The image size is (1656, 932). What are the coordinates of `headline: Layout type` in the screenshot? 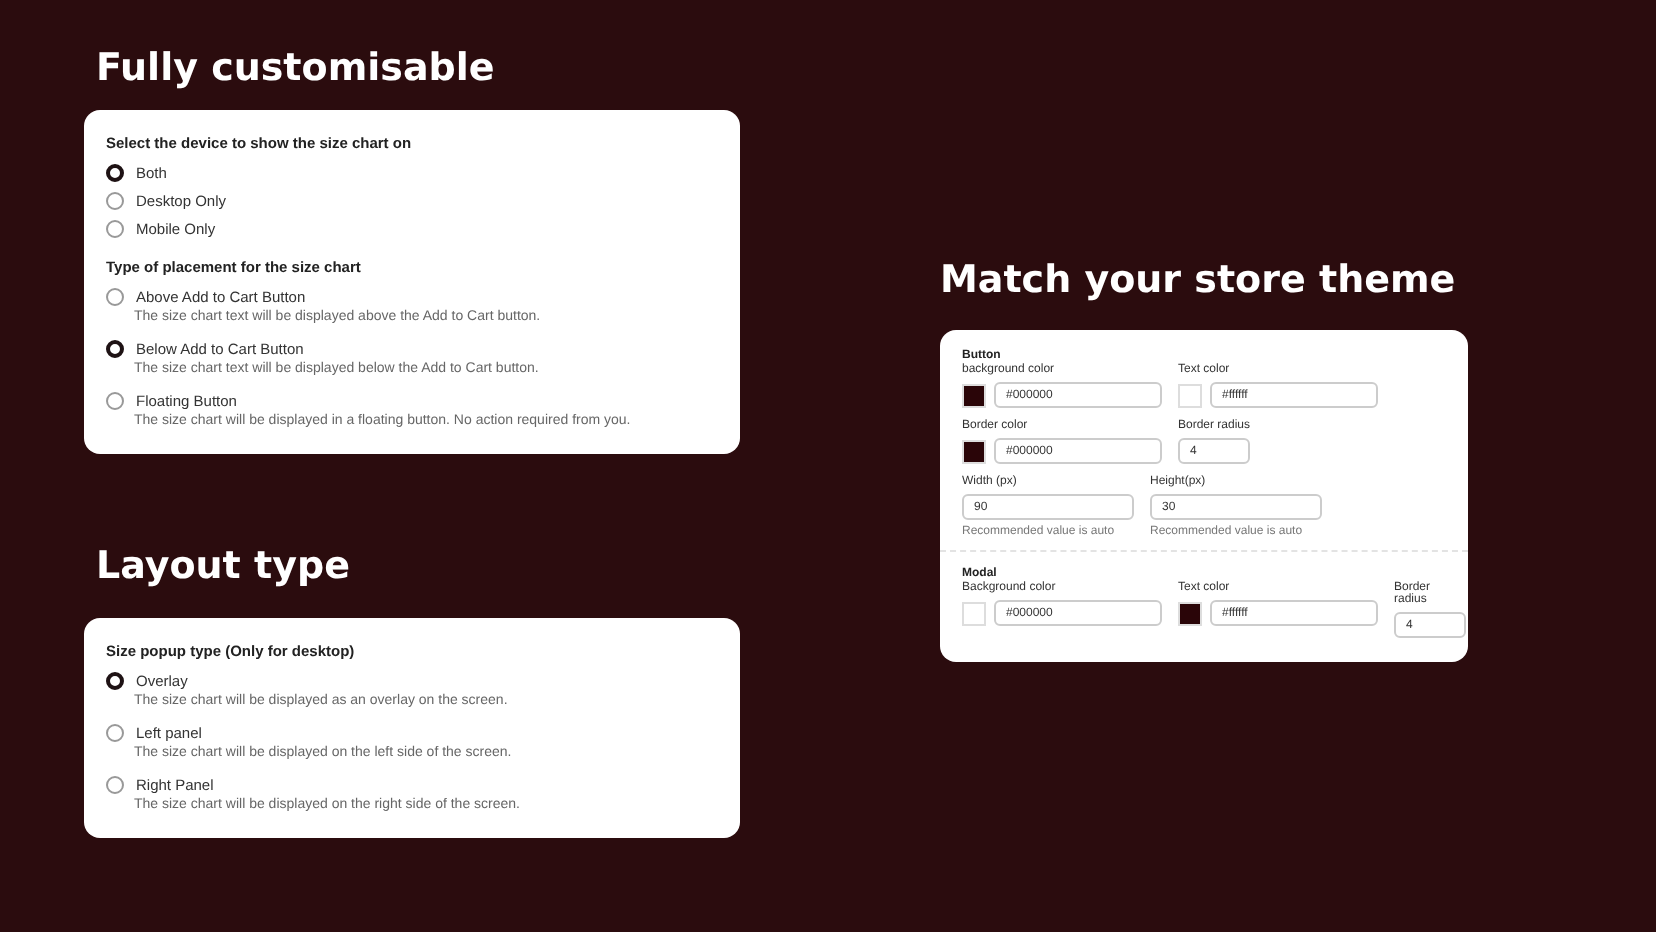 It's located at (224, 566).